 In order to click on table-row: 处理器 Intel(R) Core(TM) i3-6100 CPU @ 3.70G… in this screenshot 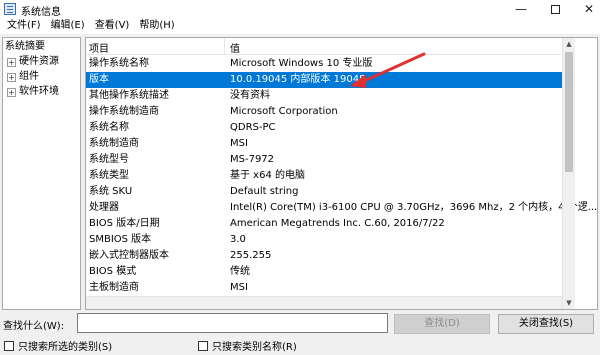, I will do `click(341, 208)`.